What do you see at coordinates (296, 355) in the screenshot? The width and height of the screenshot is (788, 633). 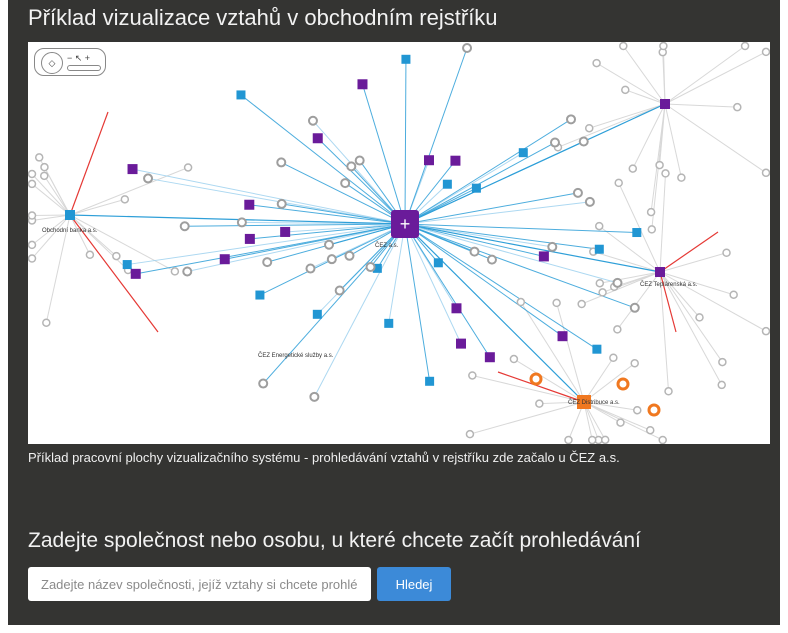 I see `services-label: ČEZ Energetické služby a.s.` at bounding box center [296, 355].